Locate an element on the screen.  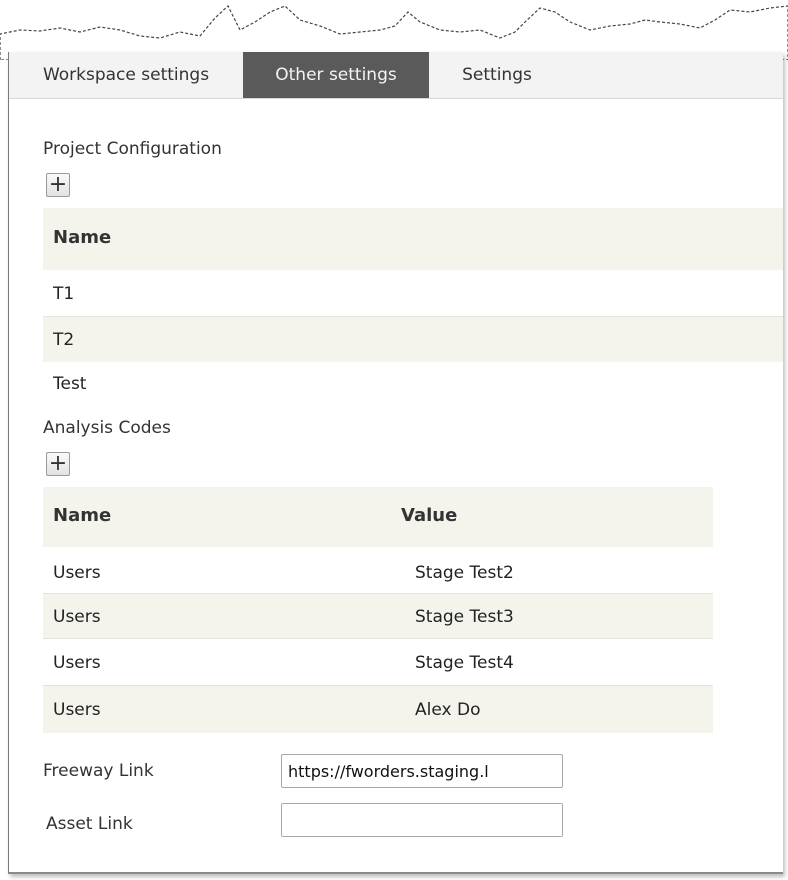
freeway-link-label: Freeway Link is located at coordinates (98, 771).